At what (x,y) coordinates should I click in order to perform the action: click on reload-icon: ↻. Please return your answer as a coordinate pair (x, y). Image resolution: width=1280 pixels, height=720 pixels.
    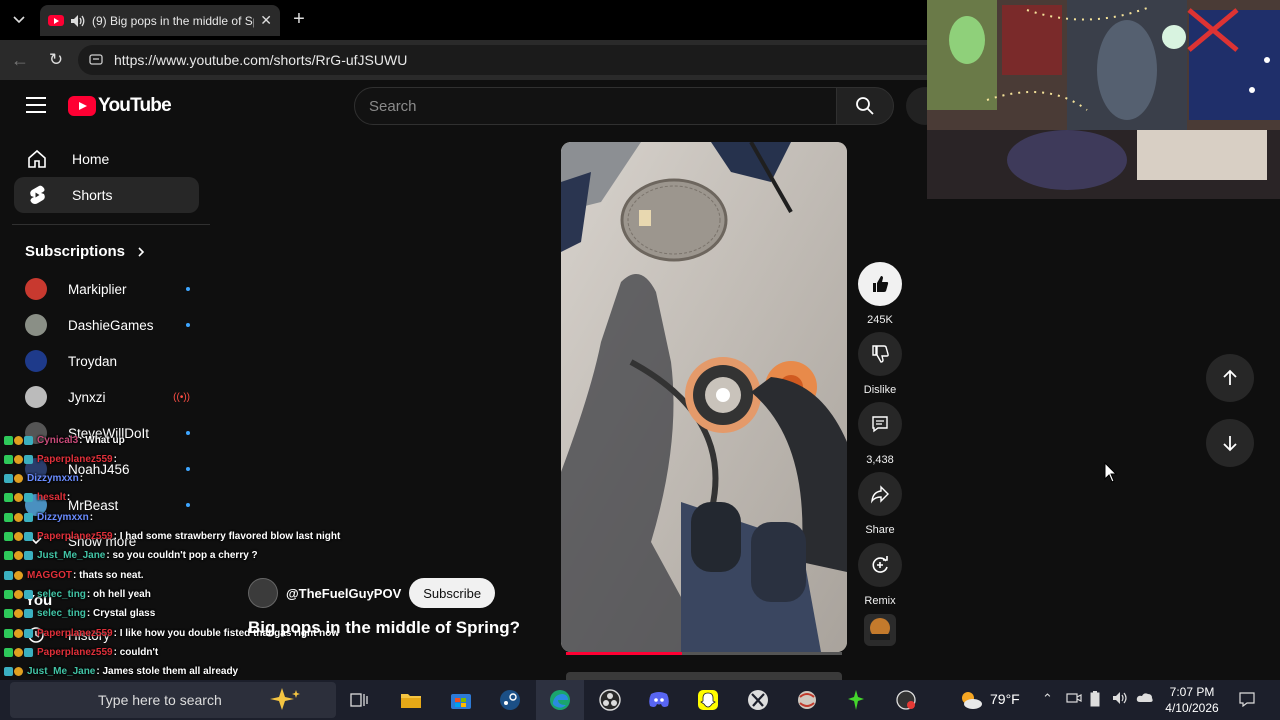
    Looking at the image, I should click on (56, 60).